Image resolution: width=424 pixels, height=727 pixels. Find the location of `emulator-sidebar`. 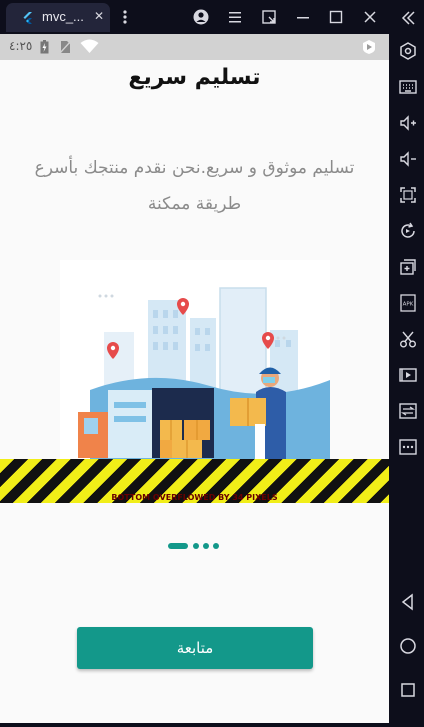

emulator-sidebar is located at coordinates (406, 363).